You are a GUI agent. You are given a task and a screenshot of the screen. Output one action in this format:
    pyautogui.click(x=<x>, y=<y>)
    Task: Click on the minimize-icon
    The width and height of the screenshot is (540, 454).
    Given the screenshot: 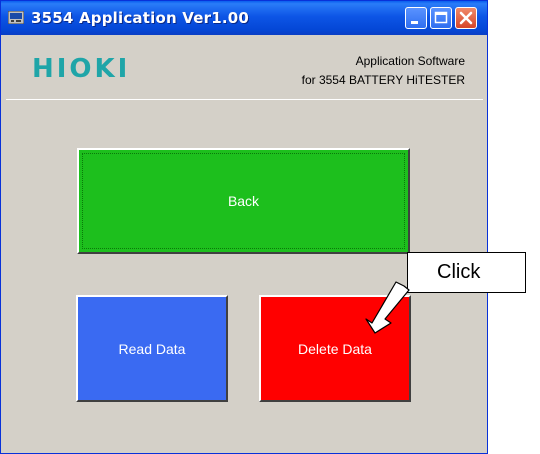 What is the action you would take?
    pyautogui.click(x=414, y=22)
    